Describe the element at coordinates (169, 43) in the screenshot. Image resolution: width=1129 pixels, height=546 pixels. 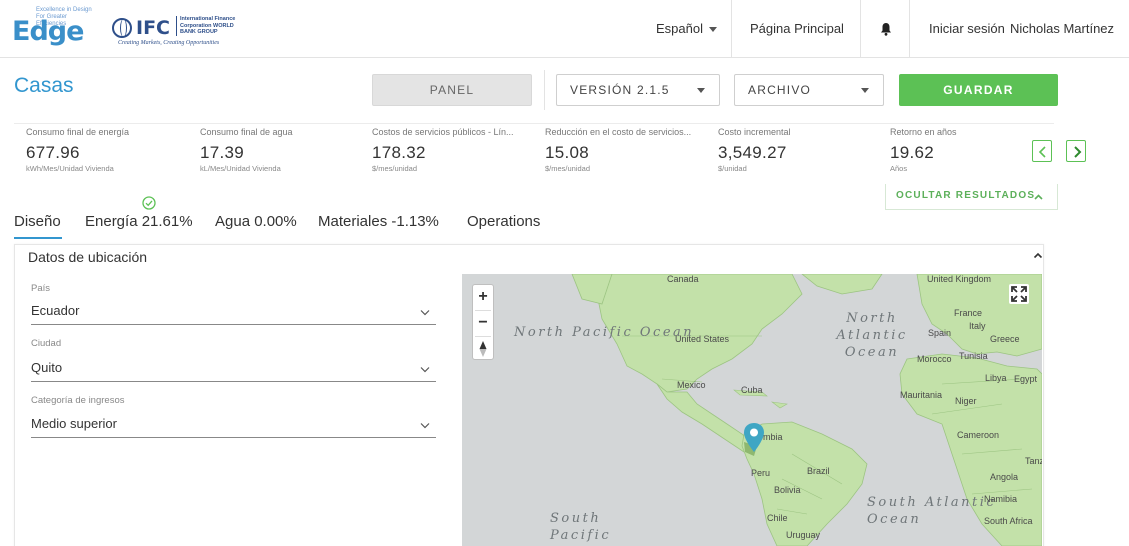
I see `ifc-motto: Creating Markets, Creating Opportunities` at that location.